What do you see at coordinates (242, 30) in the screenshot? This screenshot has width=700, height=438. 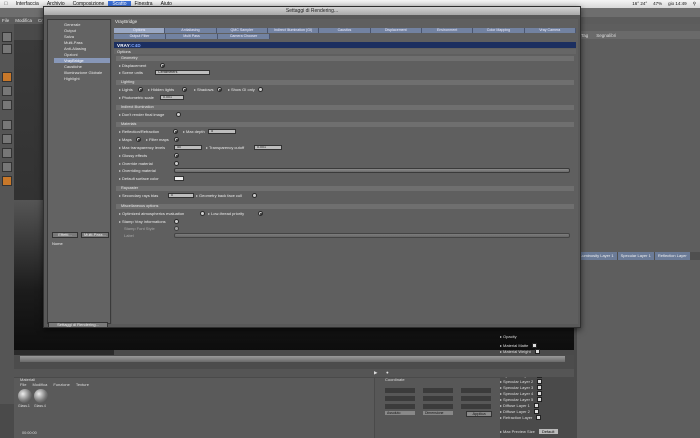 I see `tab-qmc-sampler: QMC Sampler` at bounding box center [242, 30].